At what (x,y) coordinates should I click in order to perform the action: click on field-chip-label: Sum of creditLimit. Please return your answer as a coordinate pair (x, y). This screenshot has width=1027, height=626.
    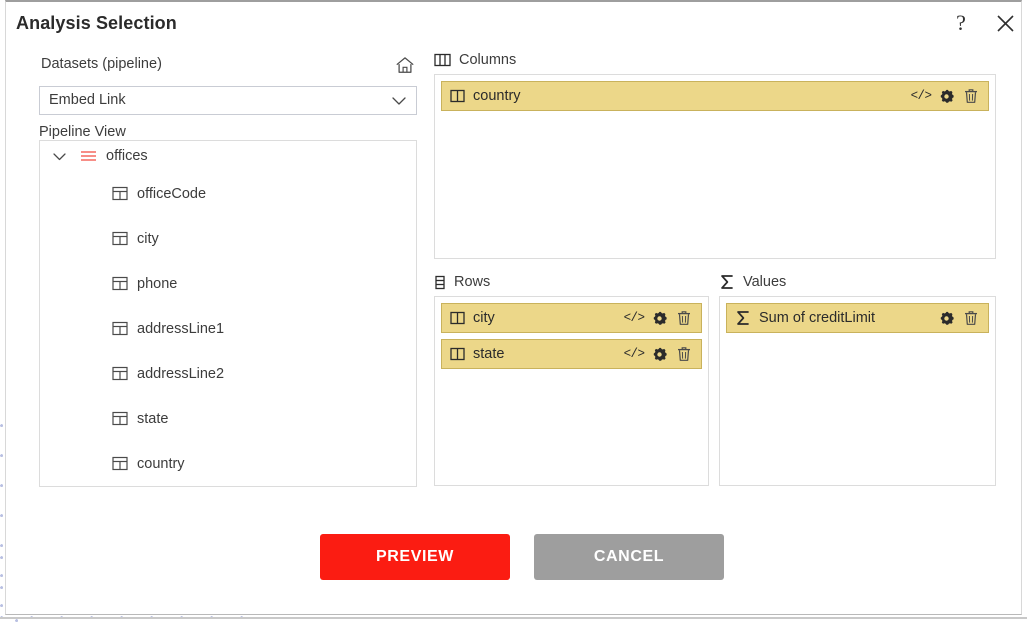
    Looking at the image, I should click on (817, 318).